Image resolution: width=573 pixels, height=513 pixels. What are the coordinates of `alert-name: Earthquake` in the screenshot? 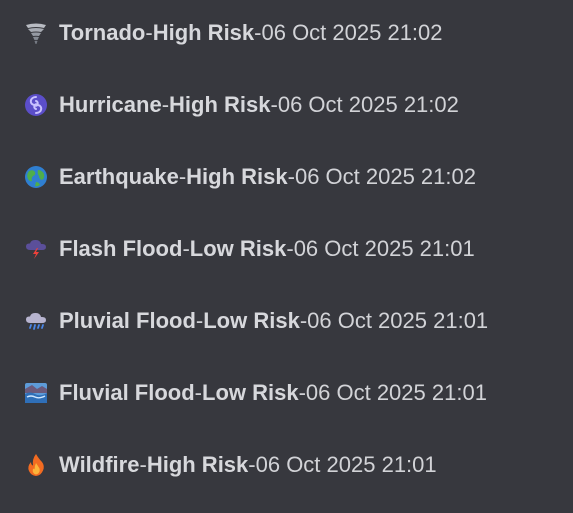 It's located at (119, 176).